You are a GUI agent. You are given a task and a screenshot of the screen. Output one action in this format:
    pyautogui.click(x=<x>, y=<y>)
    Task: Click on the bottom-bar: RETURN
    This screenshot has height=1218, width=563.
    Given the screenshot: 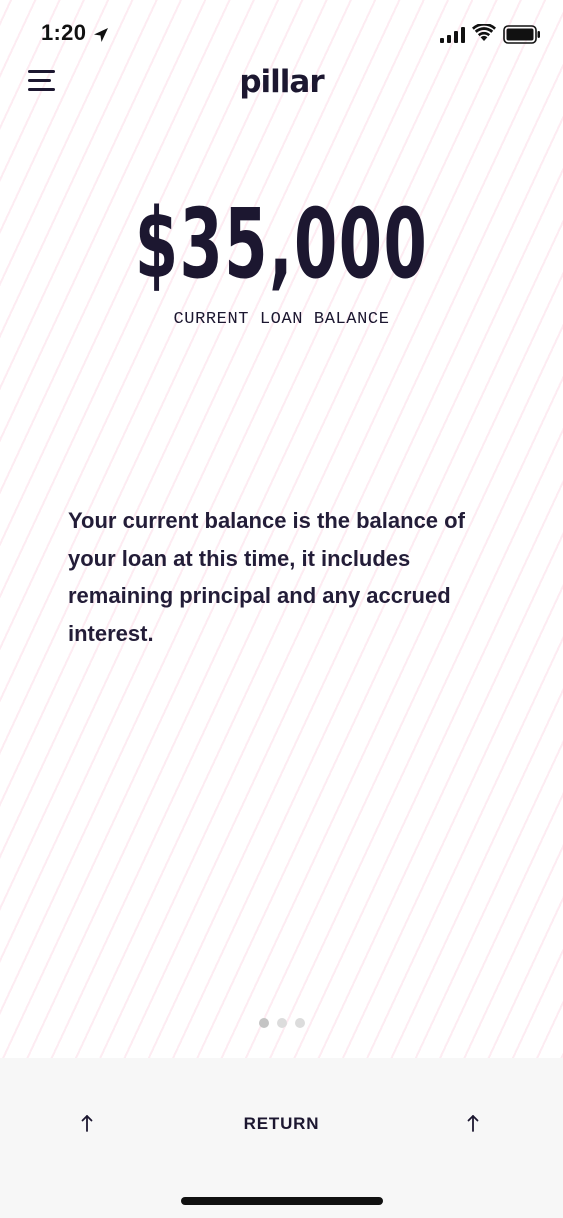 What is the action you would take?
    pyautogui.click(x=281, y=1138)
    